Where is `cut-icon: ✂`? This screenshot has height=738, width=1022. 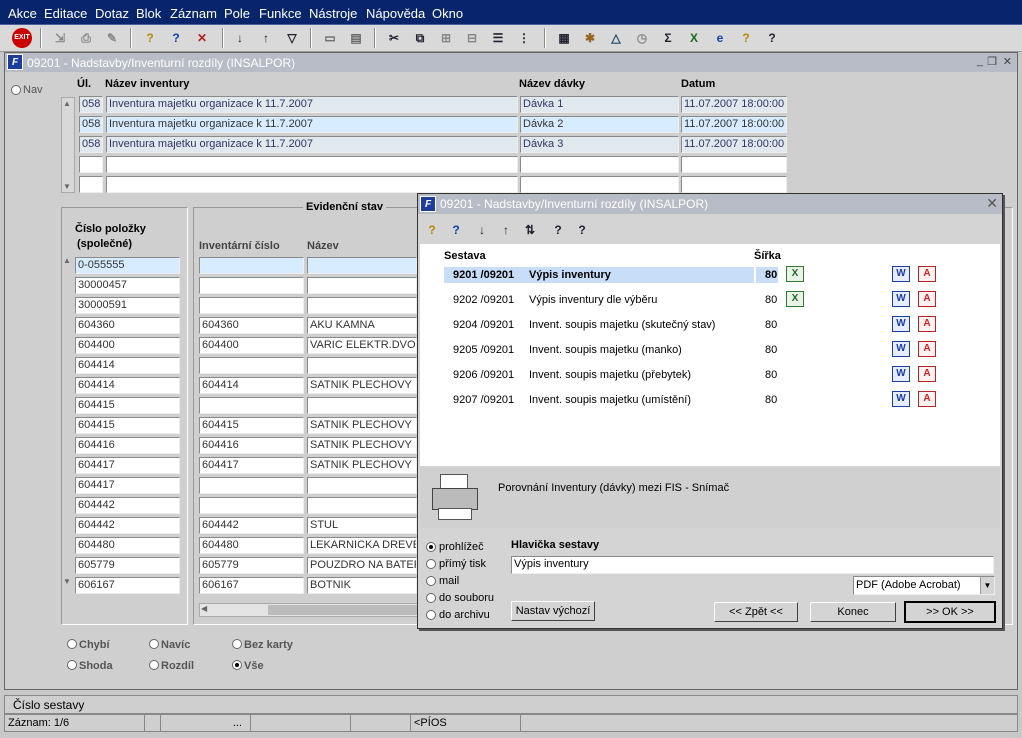 cut-icon: ✂ is located at coordinates (394, 38).